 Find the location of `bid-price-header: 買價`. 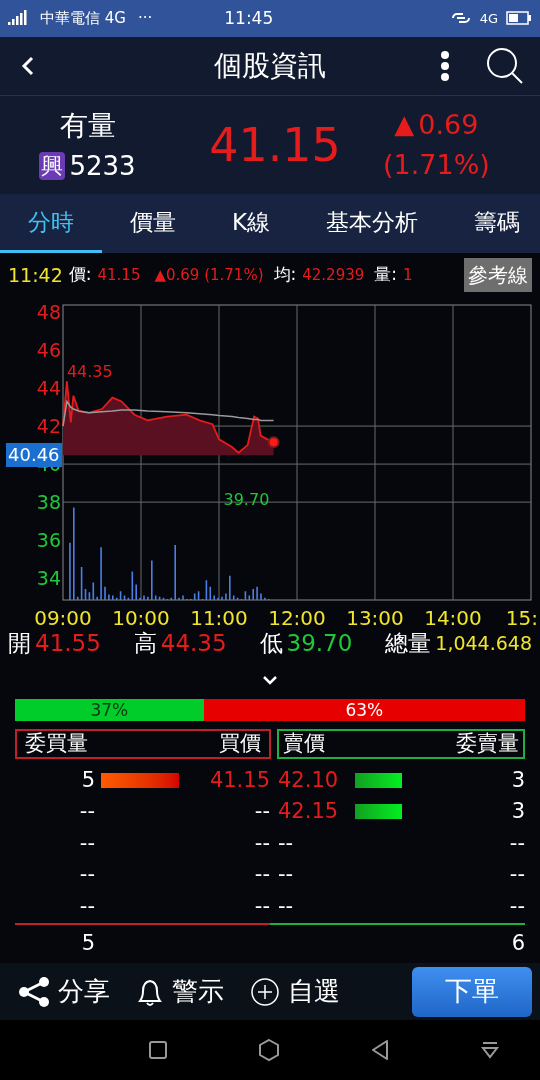

bid-price-header: 買價 is located at coordinates (240, 743).